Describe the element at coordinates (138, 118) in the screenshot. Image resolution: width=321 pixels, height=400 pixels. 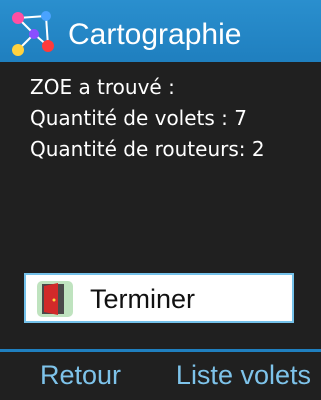
I see `shutter-count: Quantité de volets : 7` at that location.